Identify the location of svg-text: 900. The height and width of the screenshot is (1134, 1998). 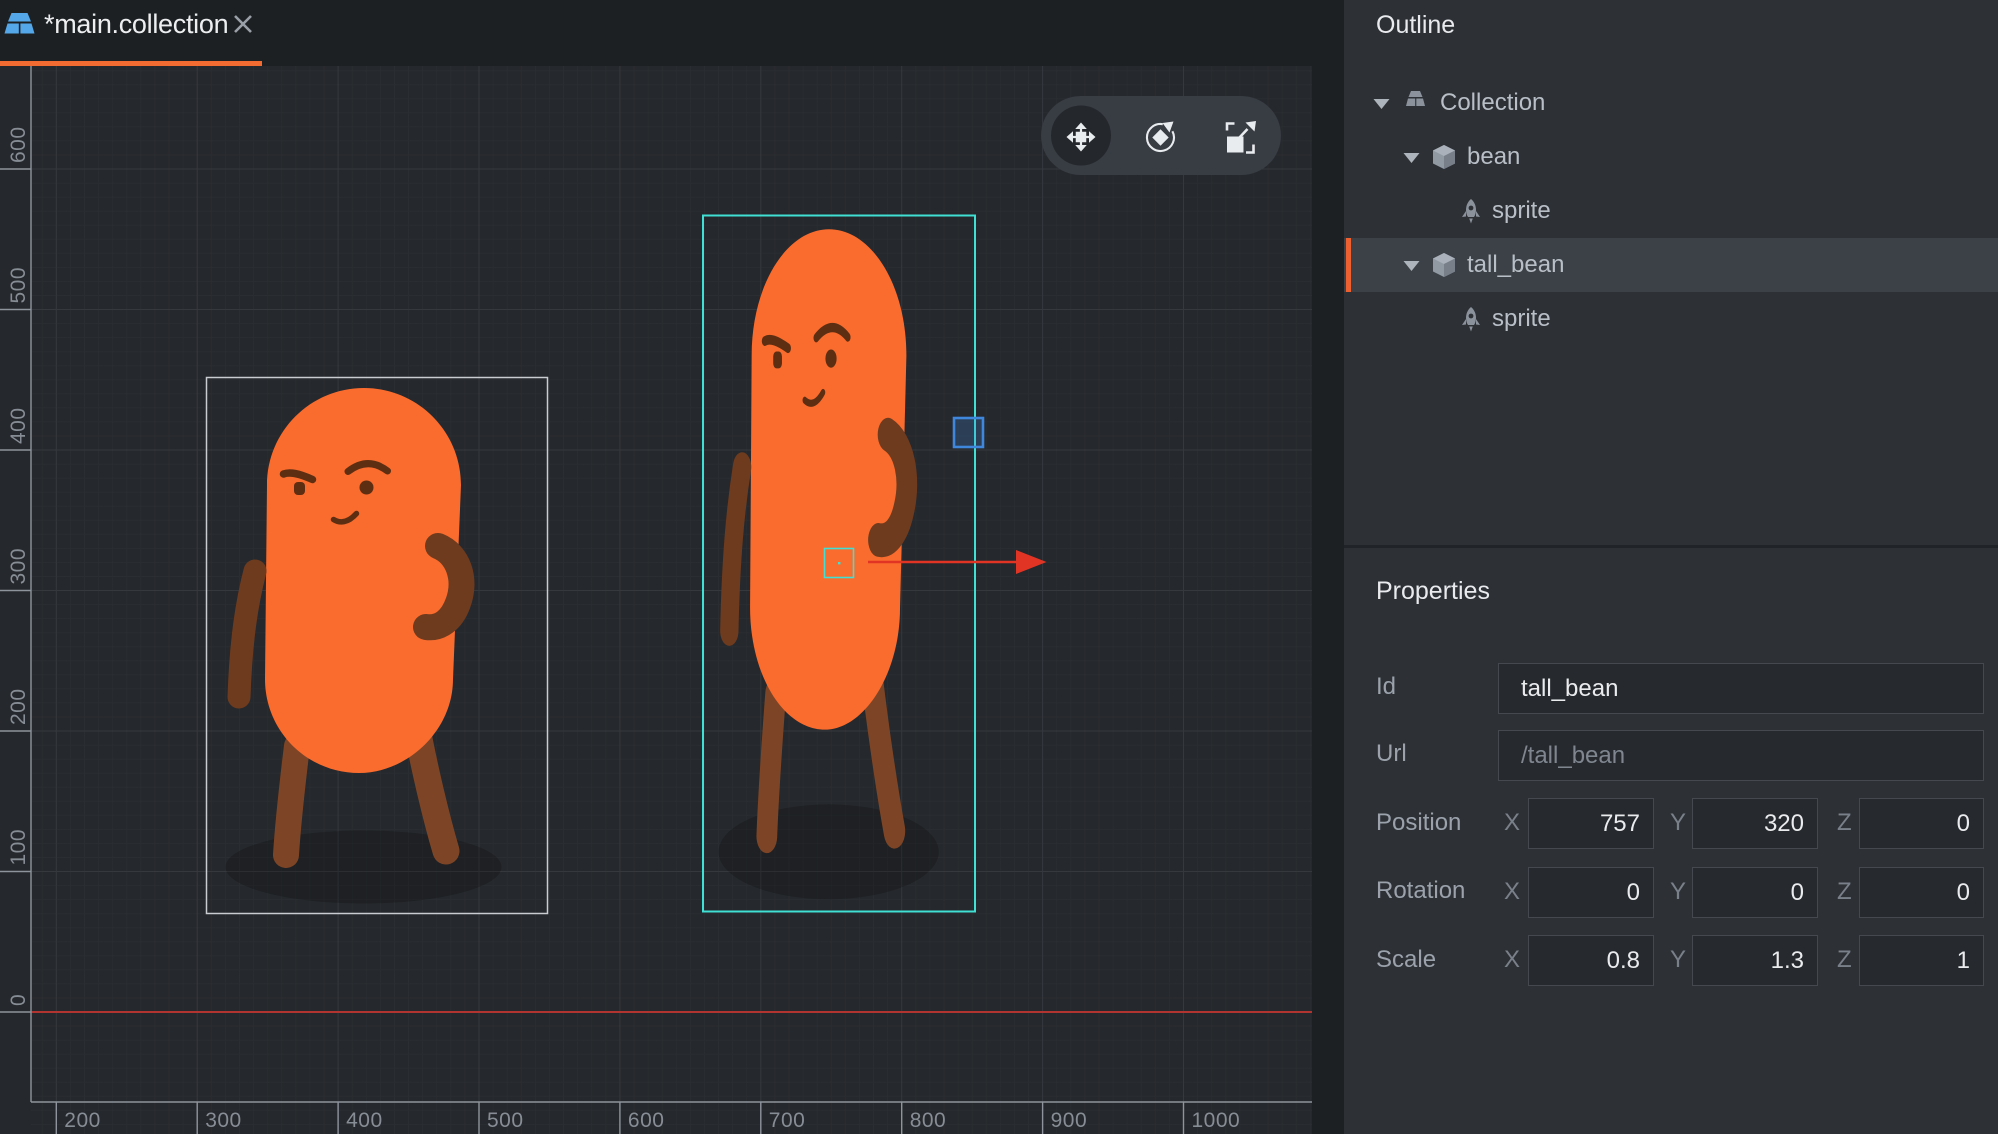
(1069, 1120).